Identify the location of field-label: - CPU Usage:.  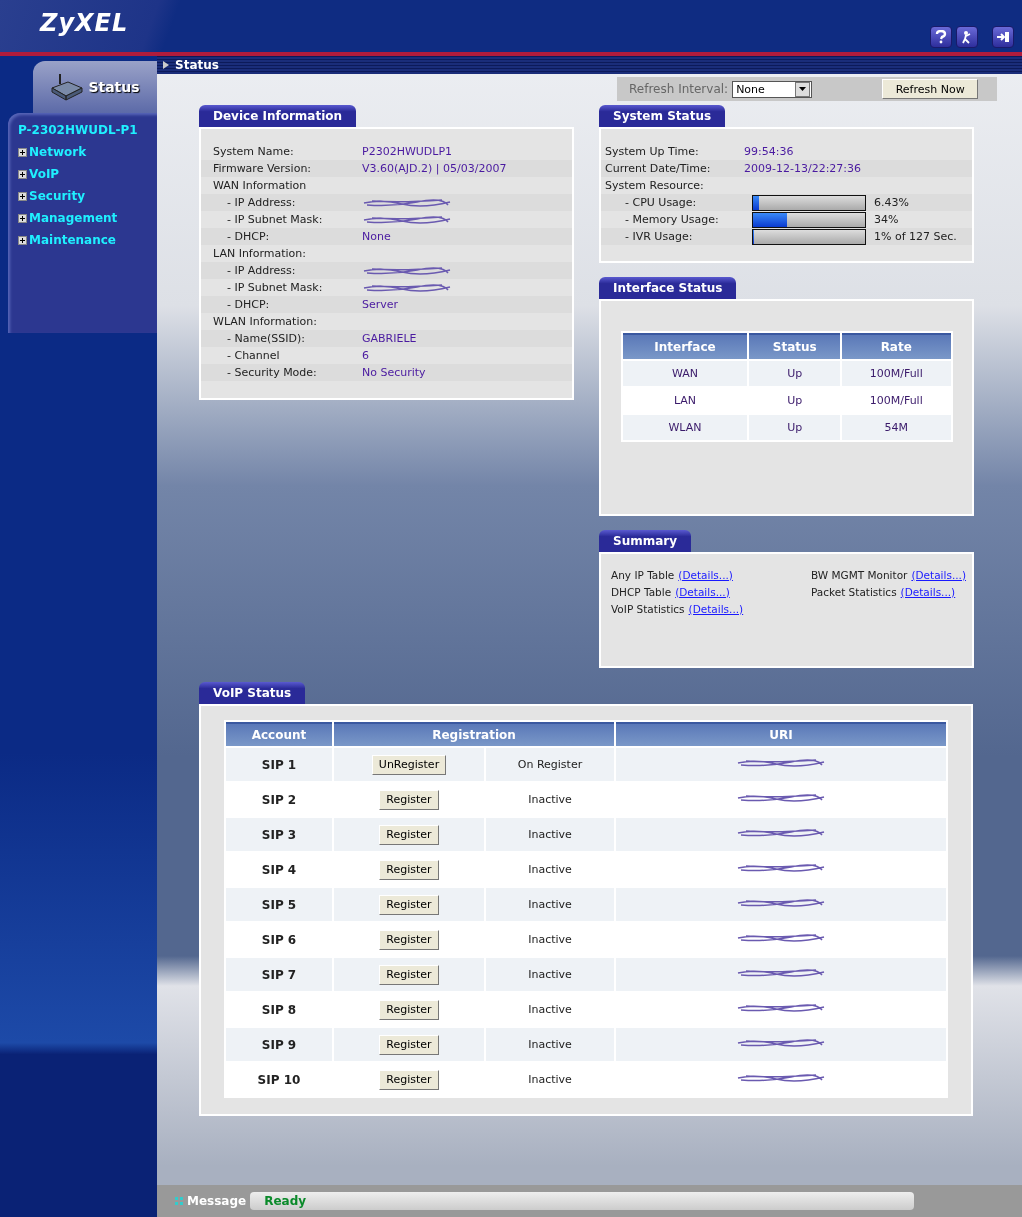
(661, 202).